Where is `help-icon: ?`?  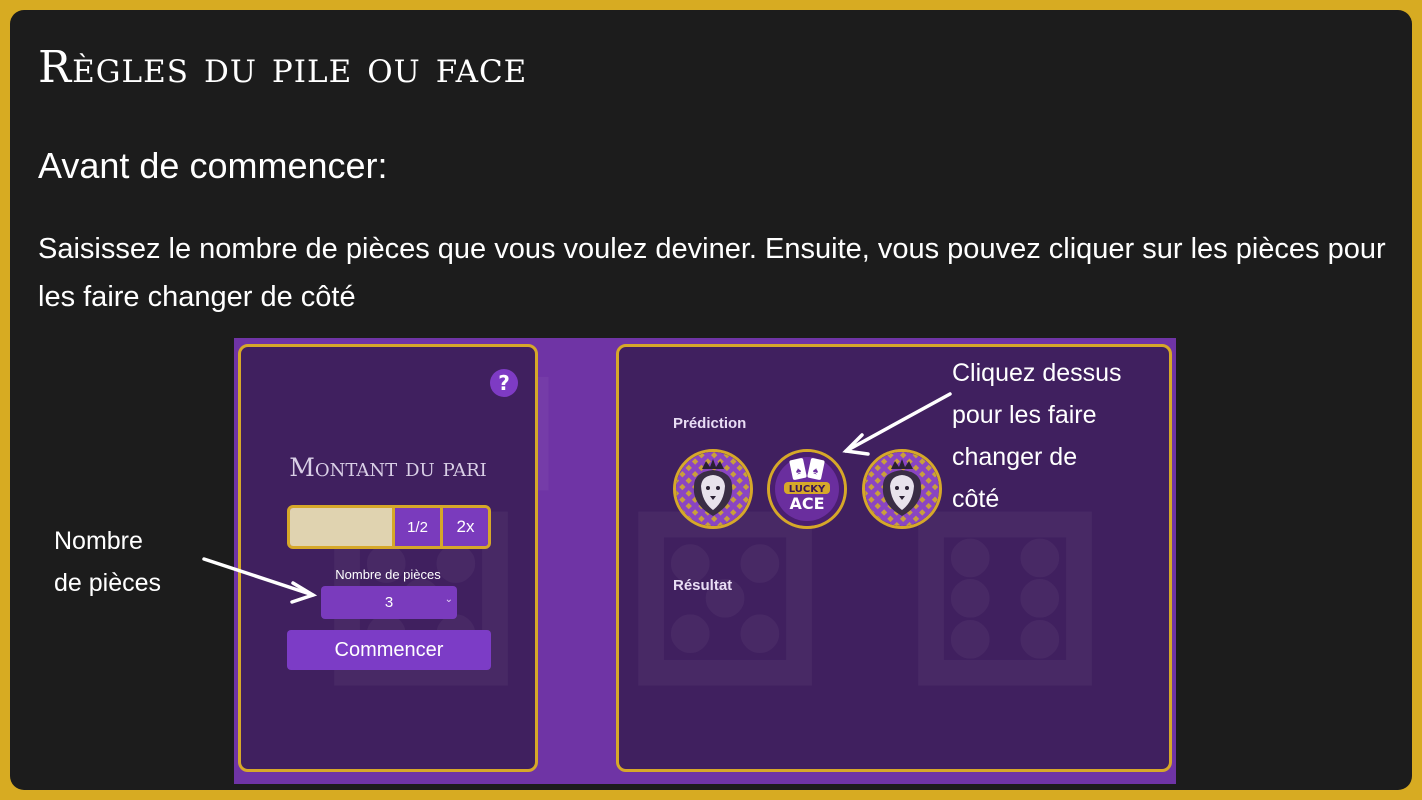 help-icon: ? is located at coordinates (504, 383).